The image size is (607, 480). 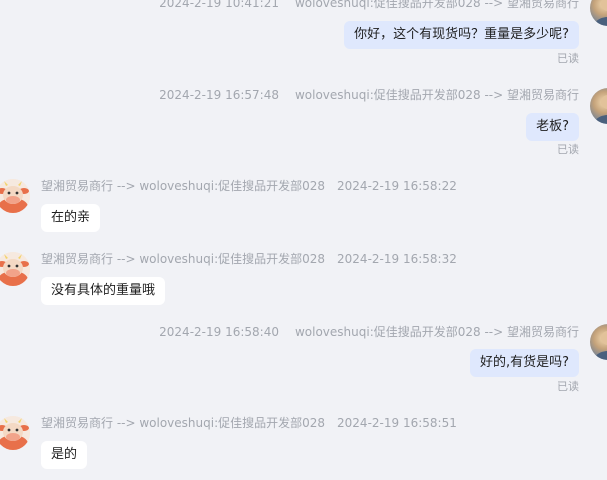 What do you see at coordinates (552, 127) in the screenshot?
I see `outgoing-message-bubble: 老板?` at bounding box center [552, 127].